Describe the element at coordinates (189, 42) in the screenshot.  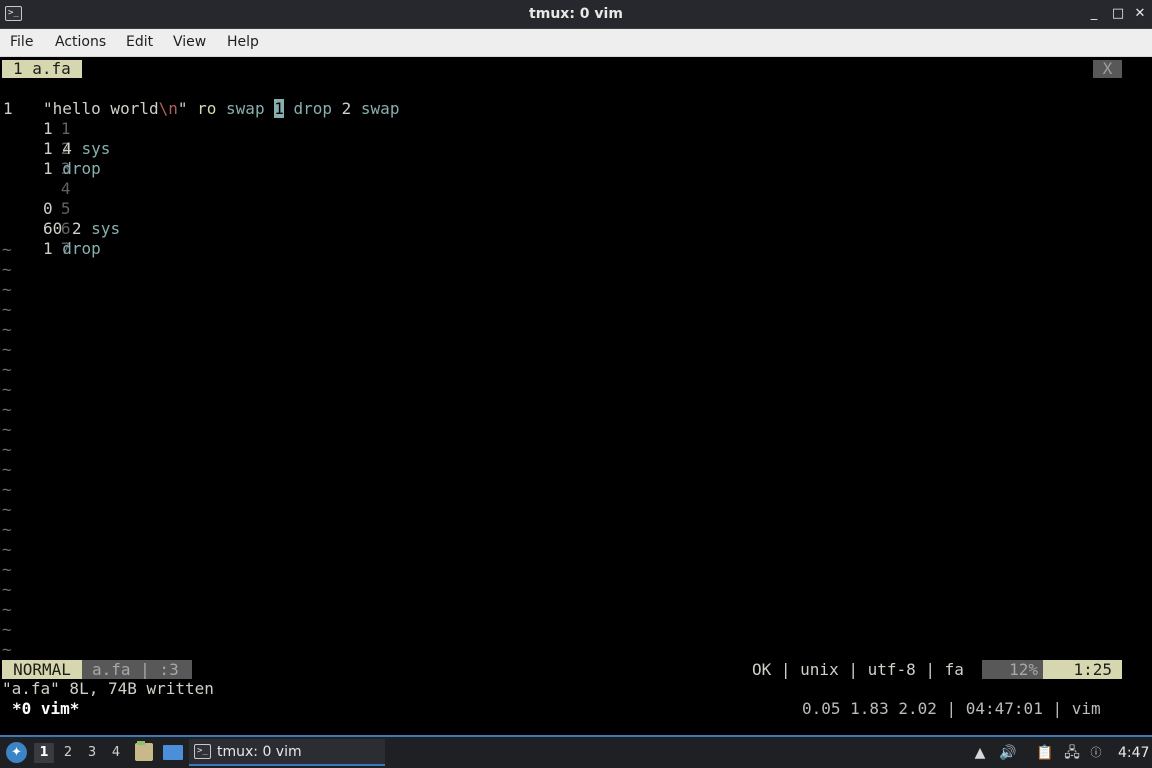
I see `menu-view: View` at that location.